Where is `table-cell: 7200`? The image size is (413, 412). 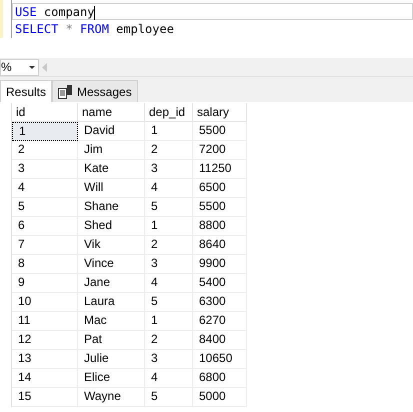
table-cell: 7200 is located at coordinates (220, 150).